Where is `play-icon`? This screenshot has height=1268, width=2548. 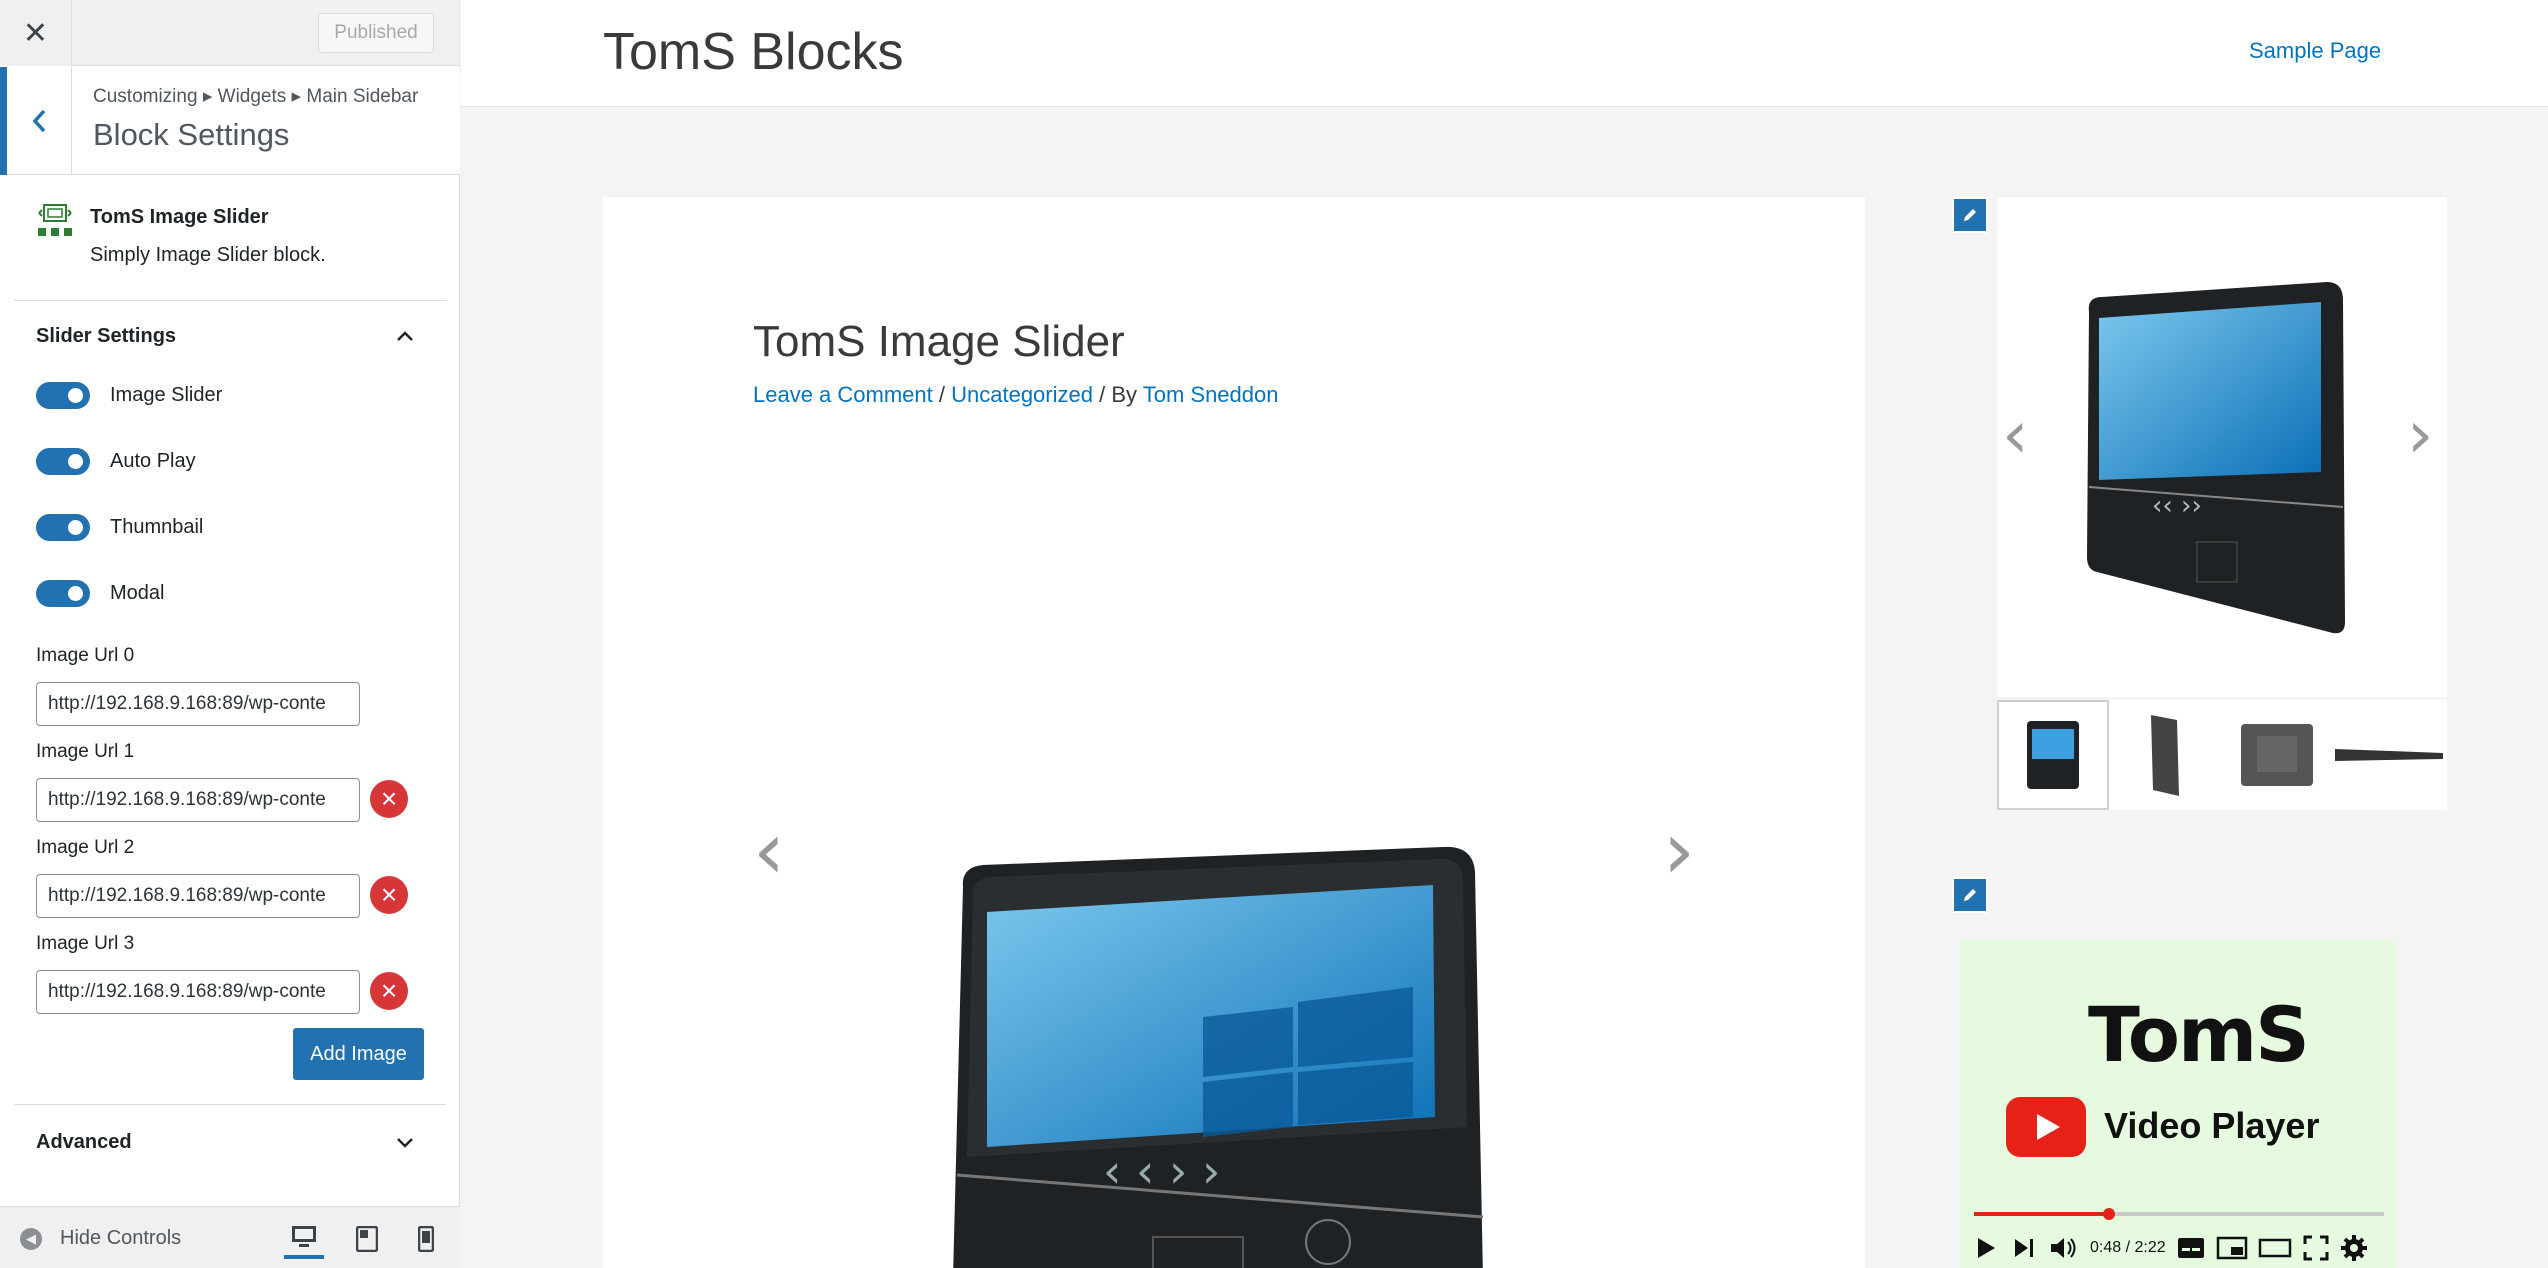
play-icon is located at coordinates (1985, 1248).